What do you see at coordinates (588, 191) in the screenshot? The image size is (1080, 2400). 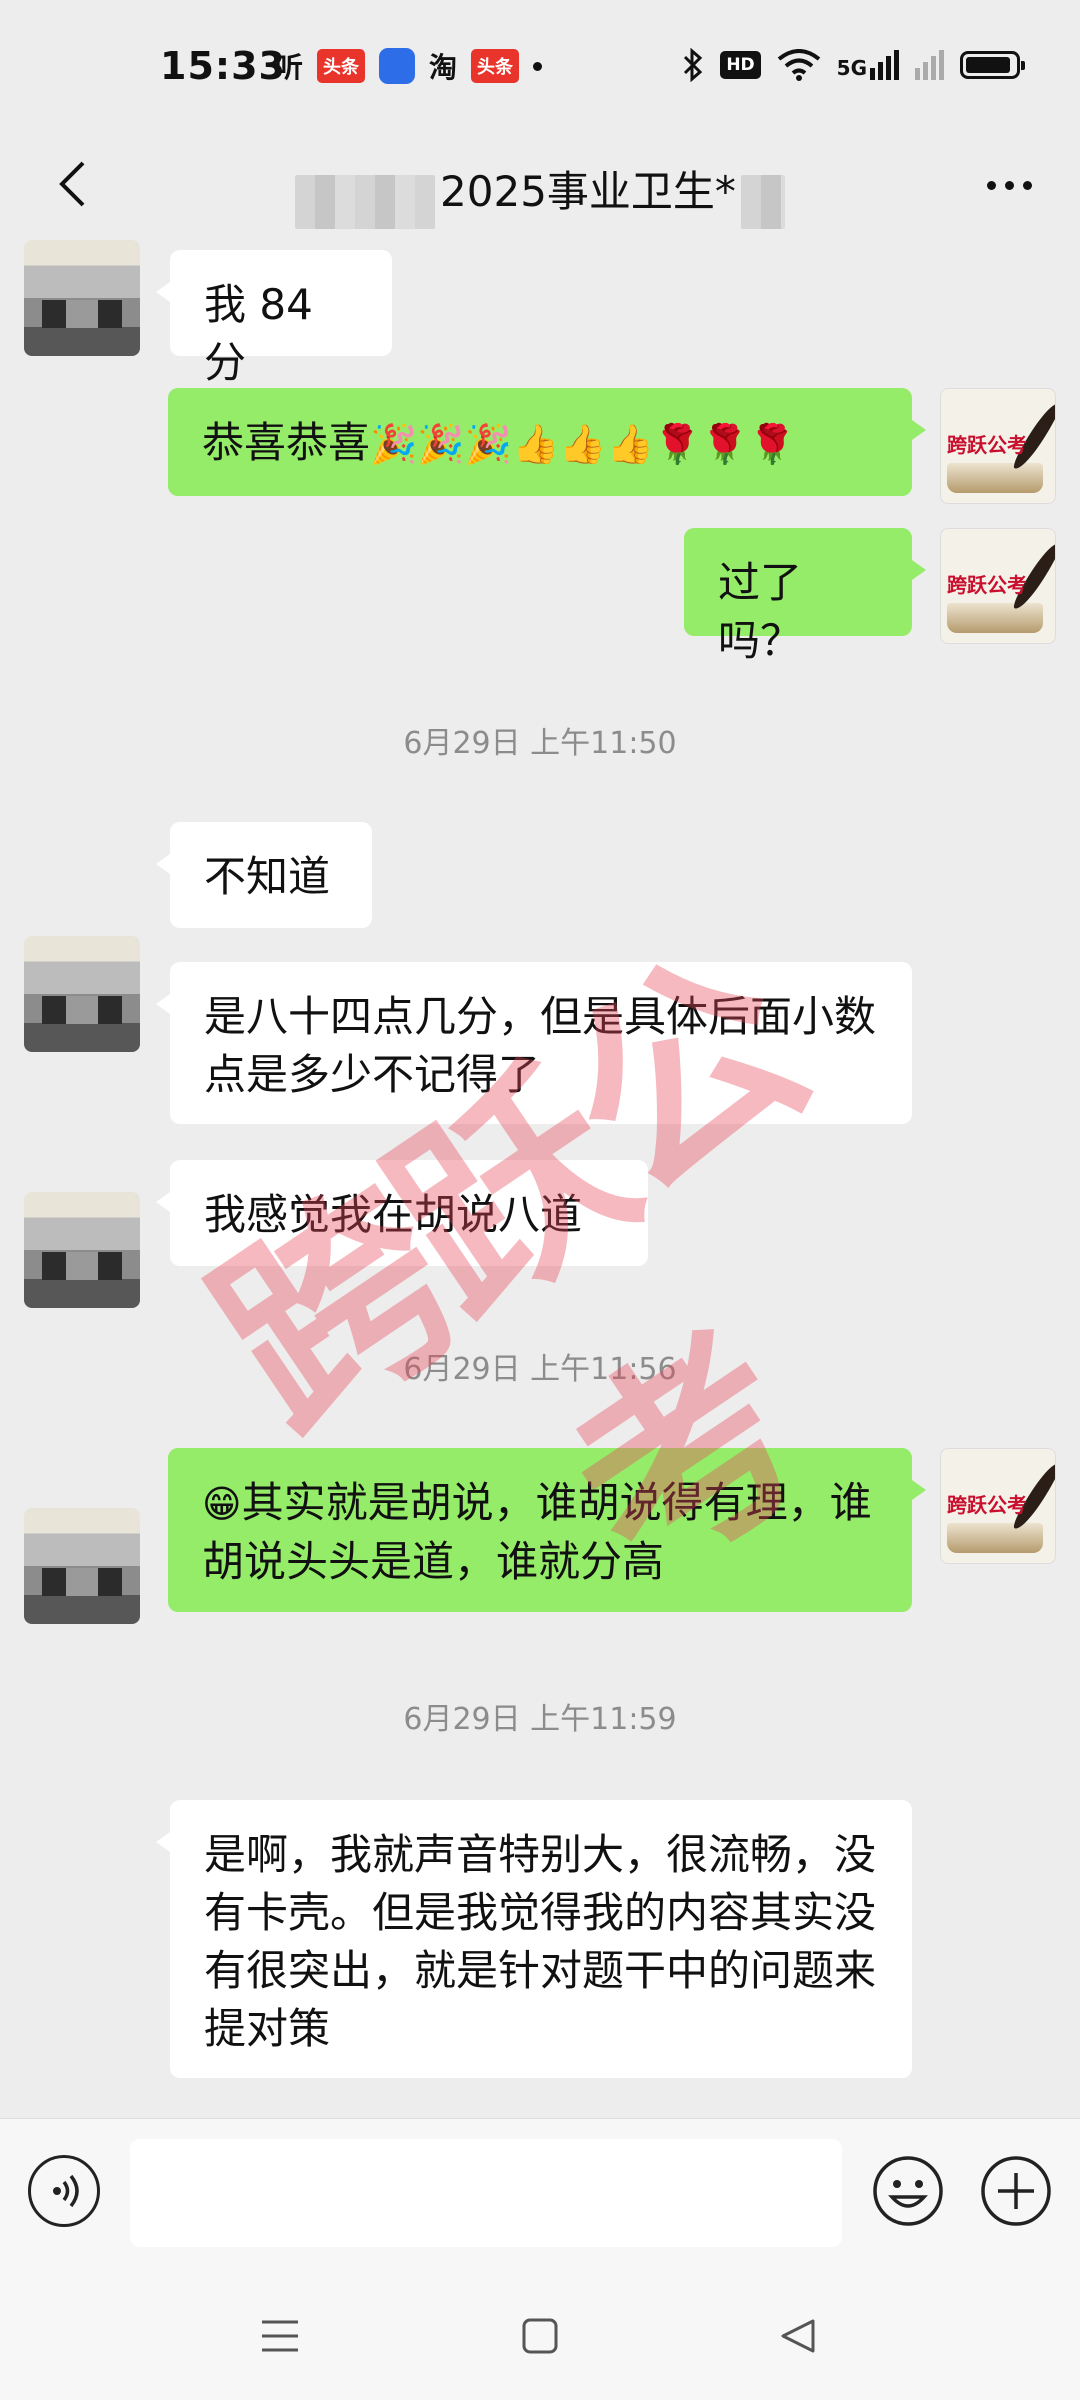 I see `chat-title: 2025事业卫生*` at bounding box center [588, 191].